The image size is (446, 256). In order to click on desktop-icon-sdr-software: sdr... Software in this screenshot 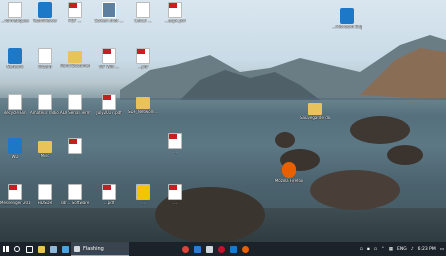, I will do `click(75, 200)`.